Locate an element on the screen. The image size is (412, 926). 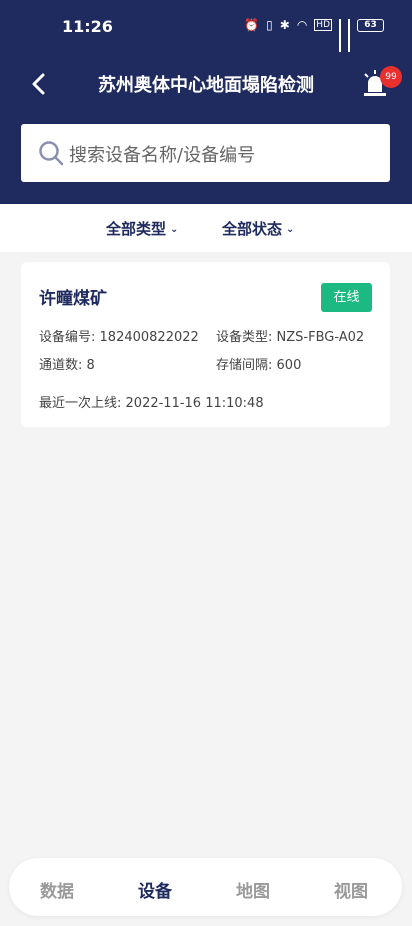
search-icon is located at coordinates (51, 153).